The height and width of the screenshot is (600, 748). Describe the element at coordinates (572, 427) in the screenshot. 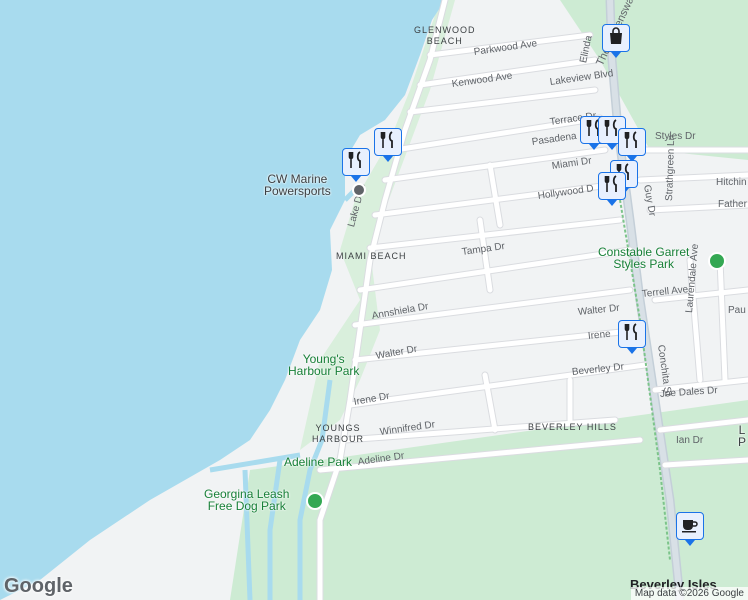

I see `place-label-beverley-hills: BEVERLEY HILLS` at that location.